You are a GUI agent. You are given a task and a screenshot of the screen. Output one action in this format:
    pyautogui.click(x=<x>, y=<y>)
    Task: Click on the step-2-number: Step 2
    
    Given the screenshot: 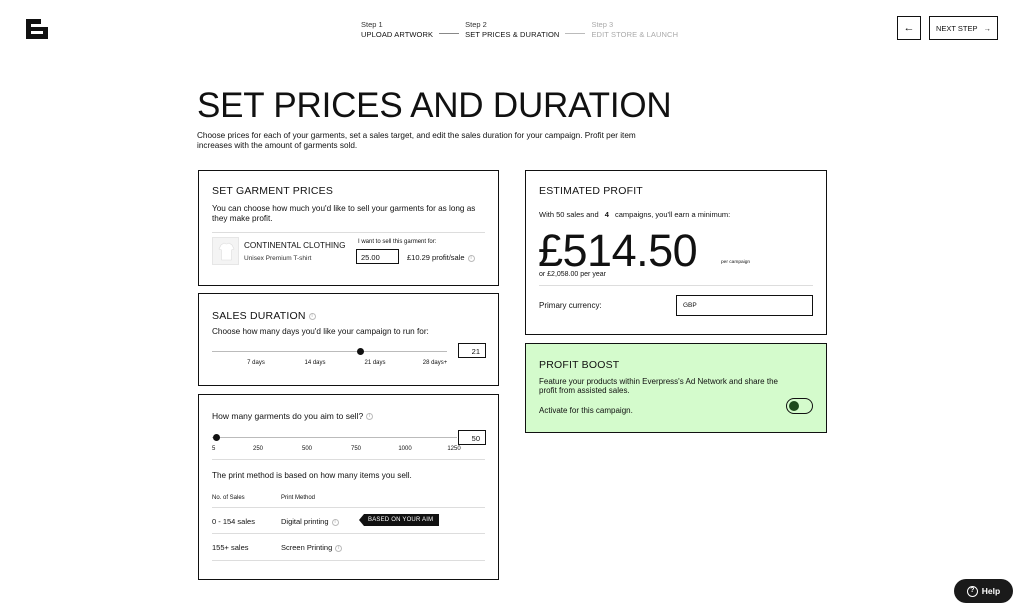 What is the action you would take?
    pyautogui.click(x=476, y=24)
    